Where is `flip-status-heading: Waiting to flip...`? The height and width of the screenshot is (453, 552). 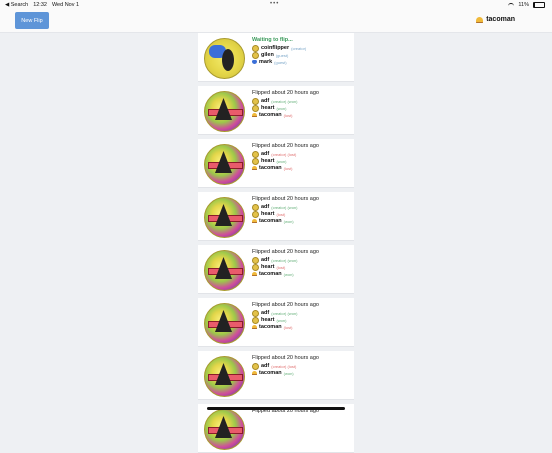
flip-status-heading: Waiting to flip... is located at coordinates (272, 40).